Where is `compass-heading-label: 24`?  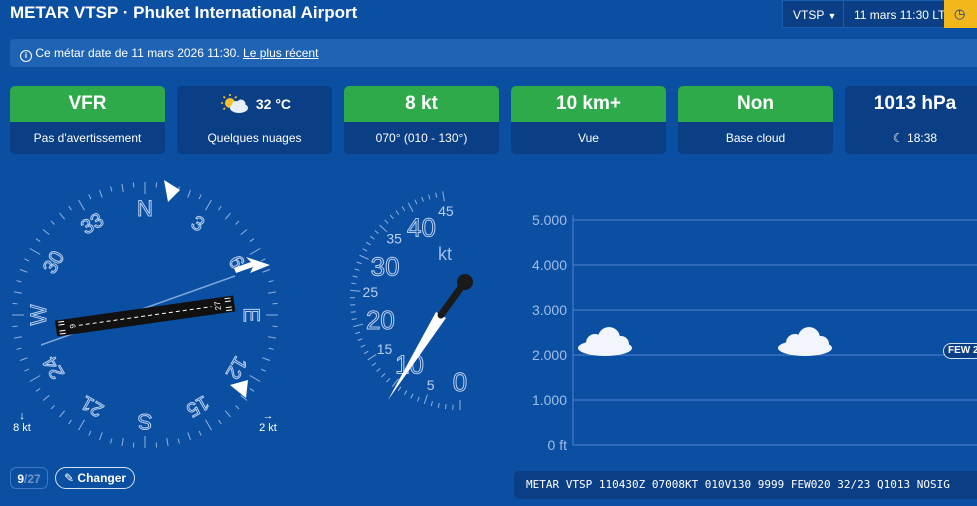 compass-heading-label: 24 is located at coordinates (54, 367).